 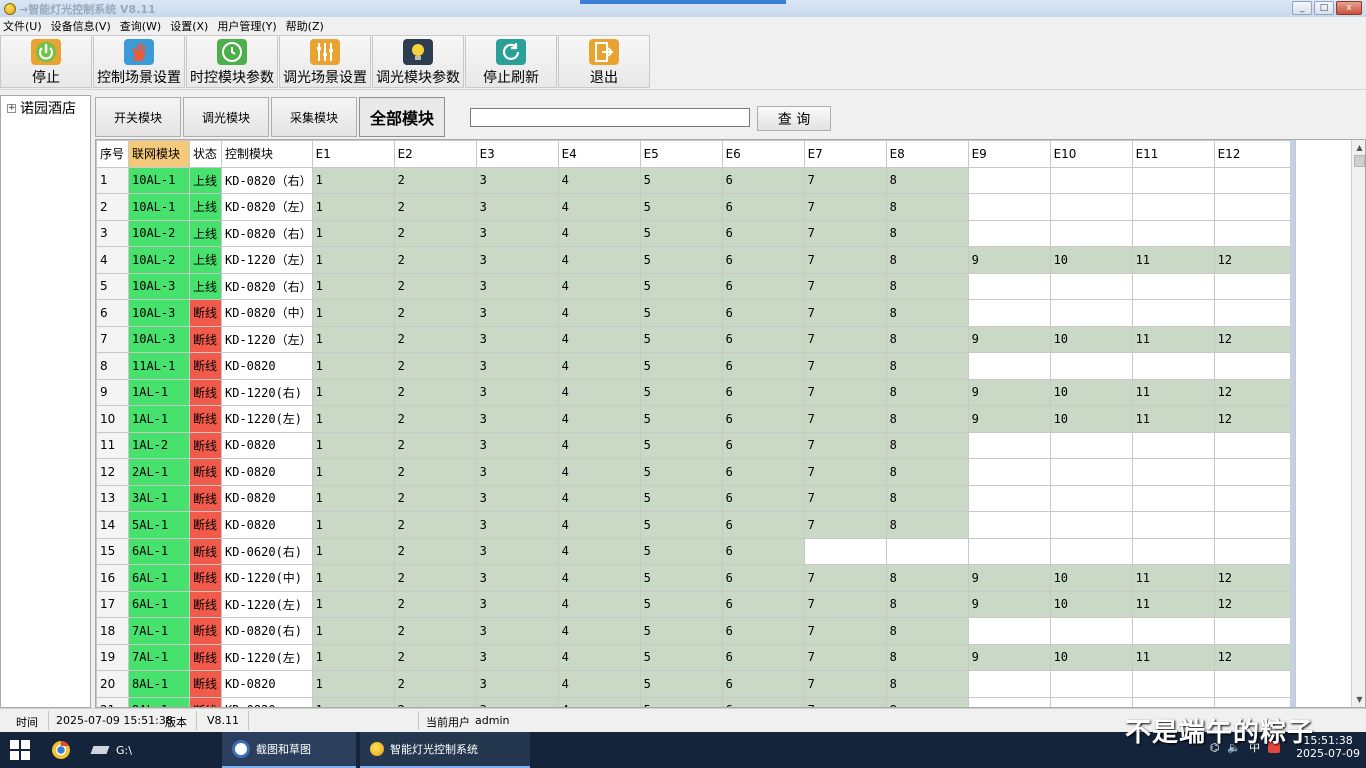 What do you see at coordinates (81, 26) in the screenshot?
I see `menu-device-info: 设备信息(V)` at bounding box center [81, 26].